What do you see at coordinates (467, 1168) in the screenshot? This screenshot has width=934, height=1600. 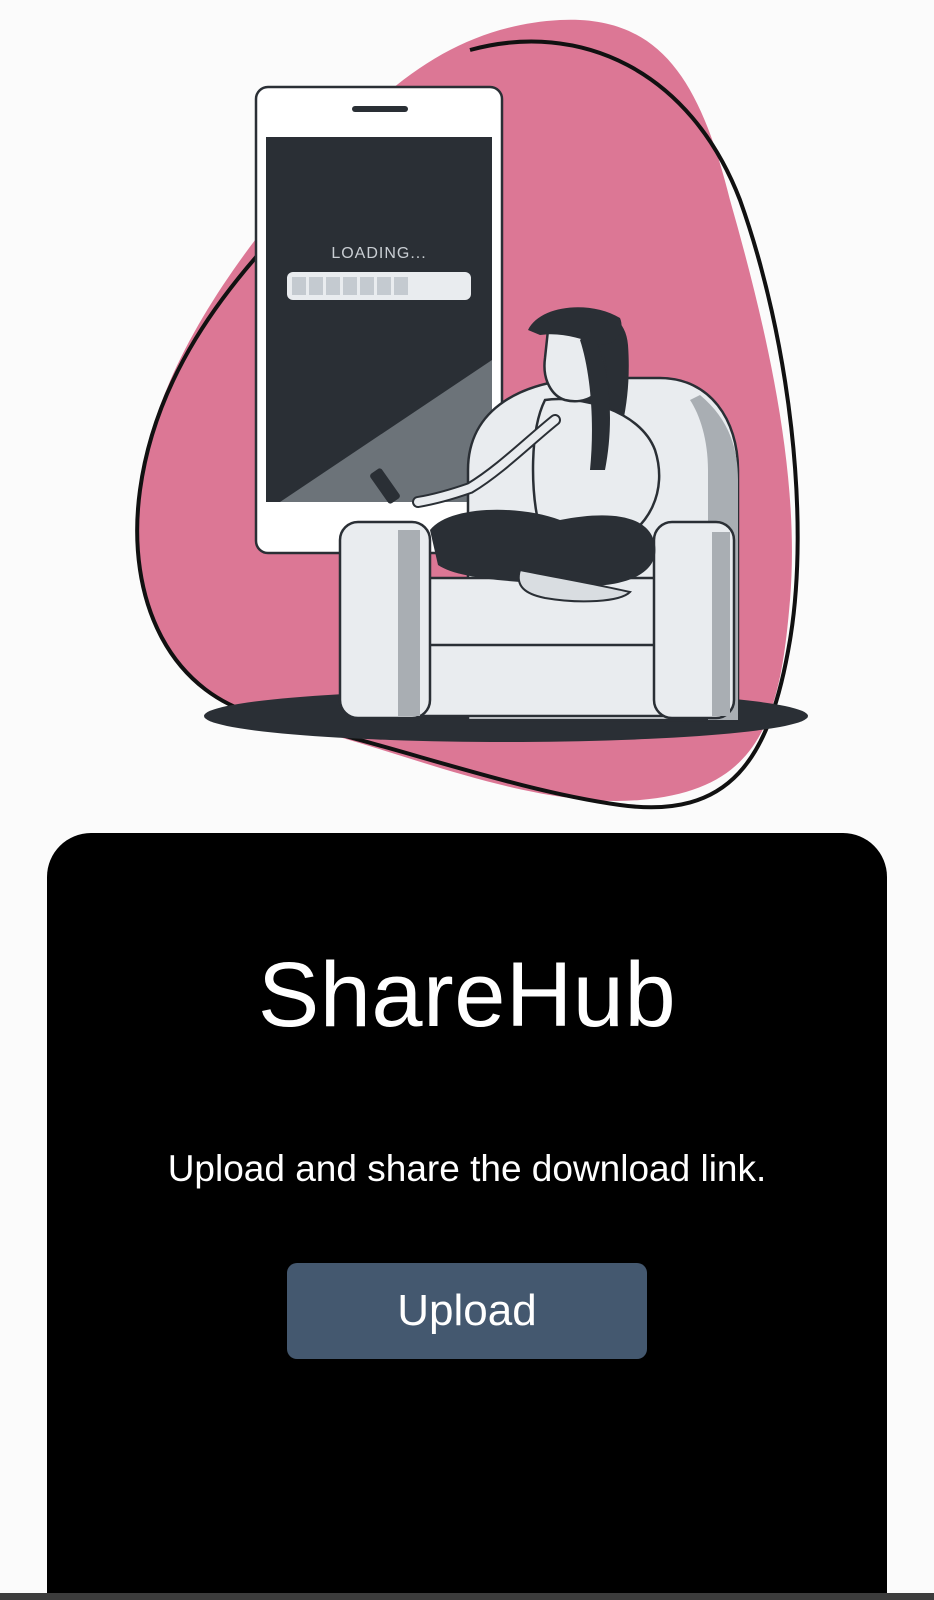 I see `tagline: Upload and share the download link.` at bounding box center [467, 1168].